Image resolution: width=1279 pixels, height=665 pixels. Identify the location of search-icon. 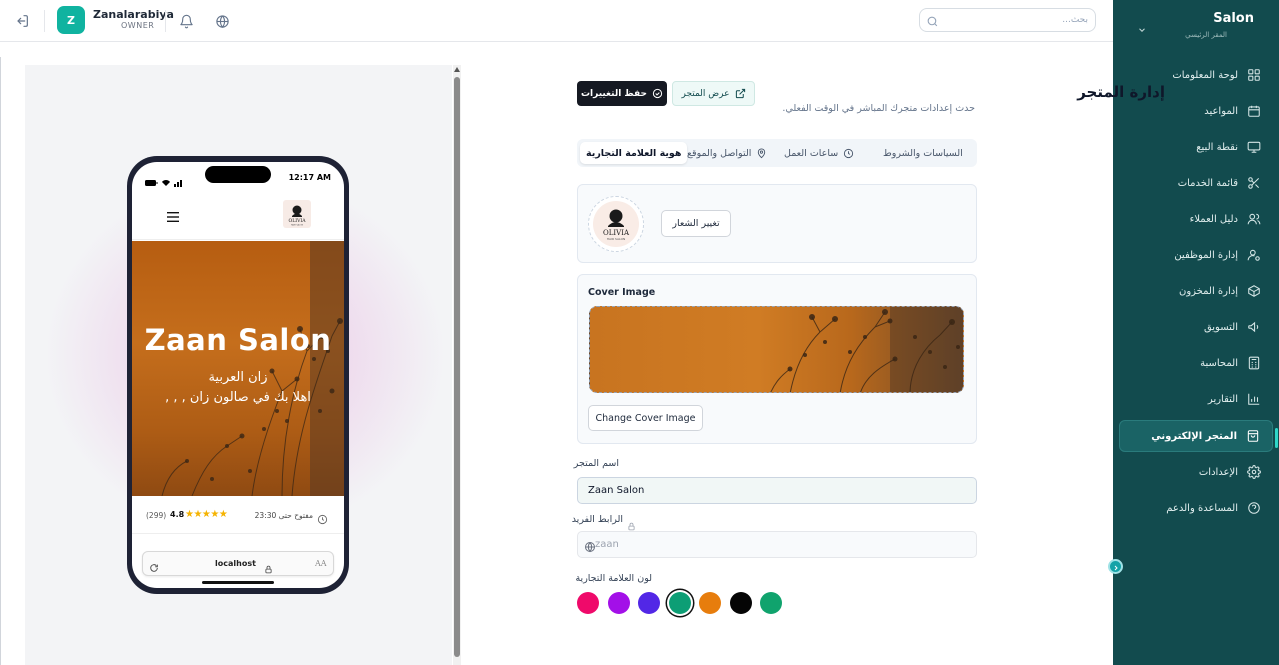
(933, 20).